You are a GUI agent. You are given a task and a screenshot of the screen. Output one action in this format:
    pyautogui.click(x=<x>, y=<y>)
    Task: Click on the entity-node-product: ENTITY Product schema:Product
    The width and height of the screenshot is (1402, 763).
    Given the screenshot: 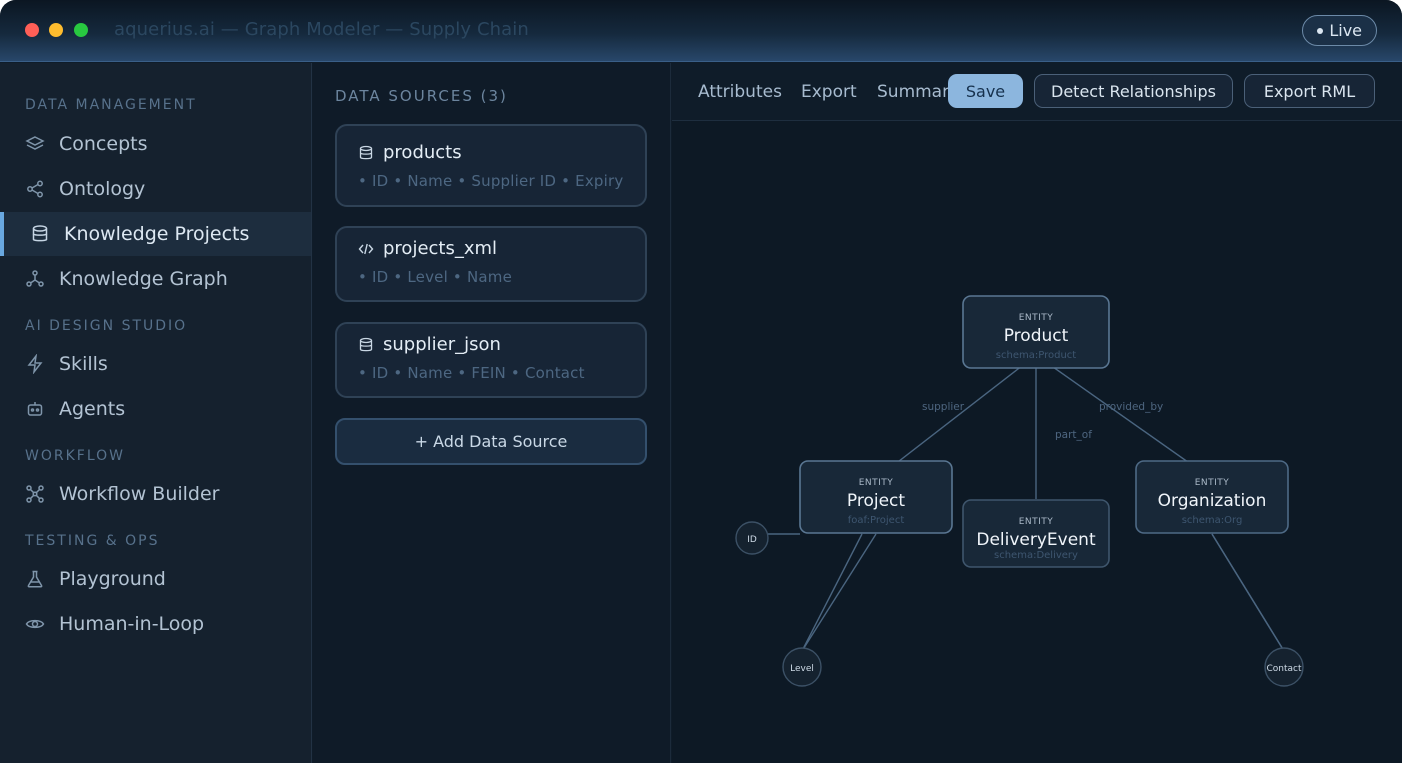 What is the action you would take?
    pyautogui.click(x=1036, y=332)
    